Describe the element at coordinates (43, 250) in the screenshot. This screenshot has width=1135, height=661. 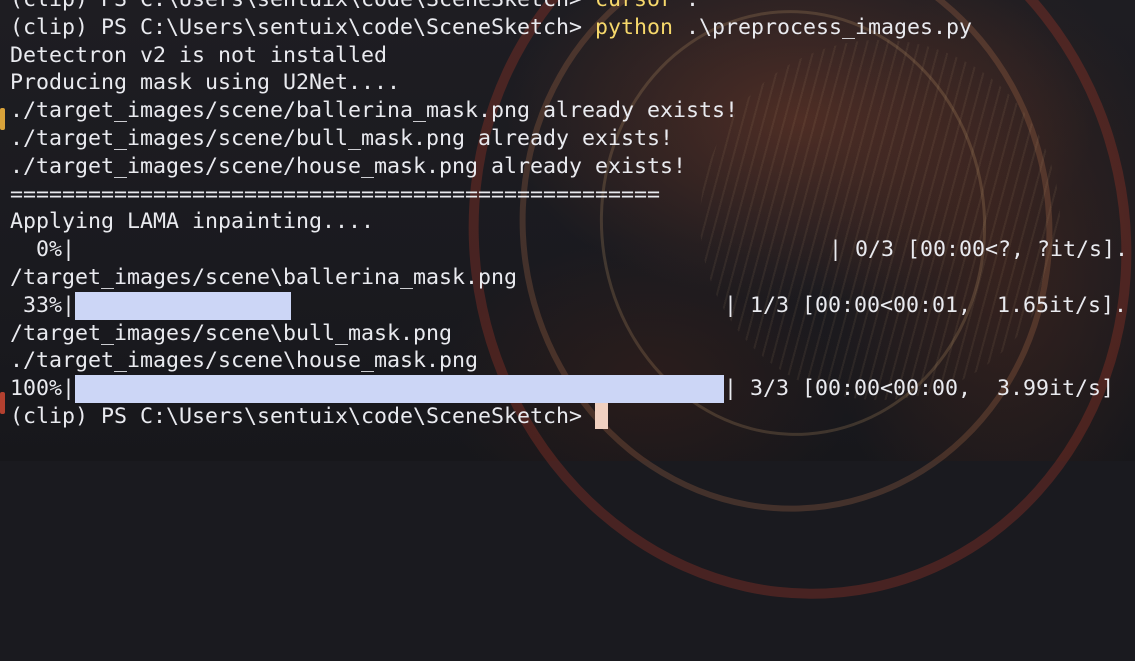
I see `progress-percent: 0%|` at that location.